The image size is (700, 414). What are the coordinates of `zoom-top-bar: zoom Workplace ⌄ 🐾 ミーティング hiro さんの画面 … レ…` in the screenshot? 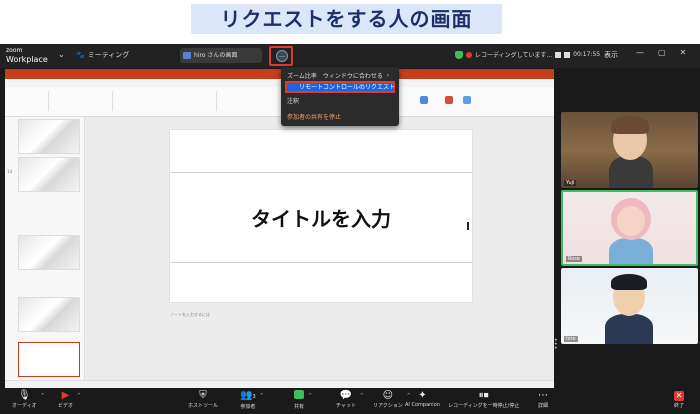 It's located at (350, 56).